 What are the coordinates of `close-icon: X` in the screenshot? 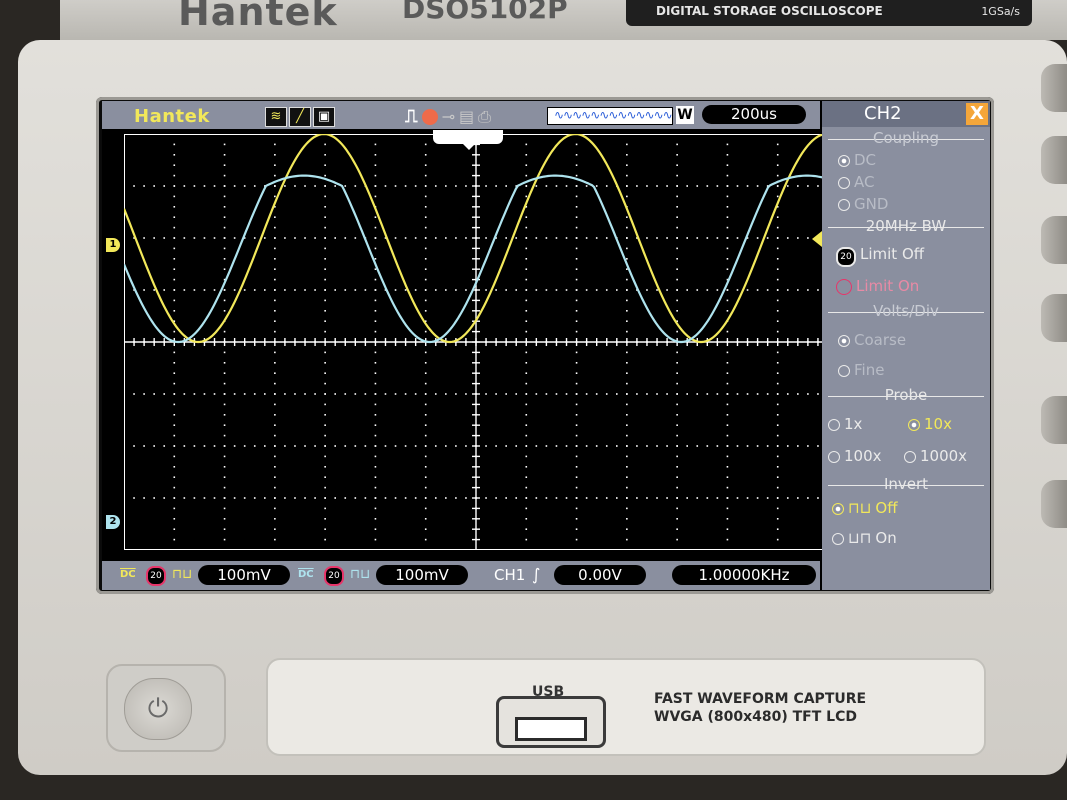 It's located at (977, 114).